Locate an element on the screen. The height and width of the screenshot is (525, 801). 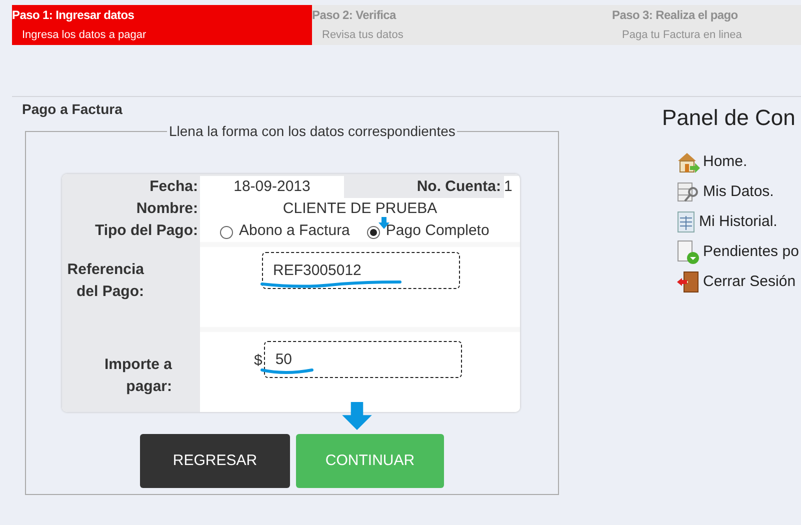
step-subtitle: Paga tu Factura en linea is located at coordinates (682, 35).